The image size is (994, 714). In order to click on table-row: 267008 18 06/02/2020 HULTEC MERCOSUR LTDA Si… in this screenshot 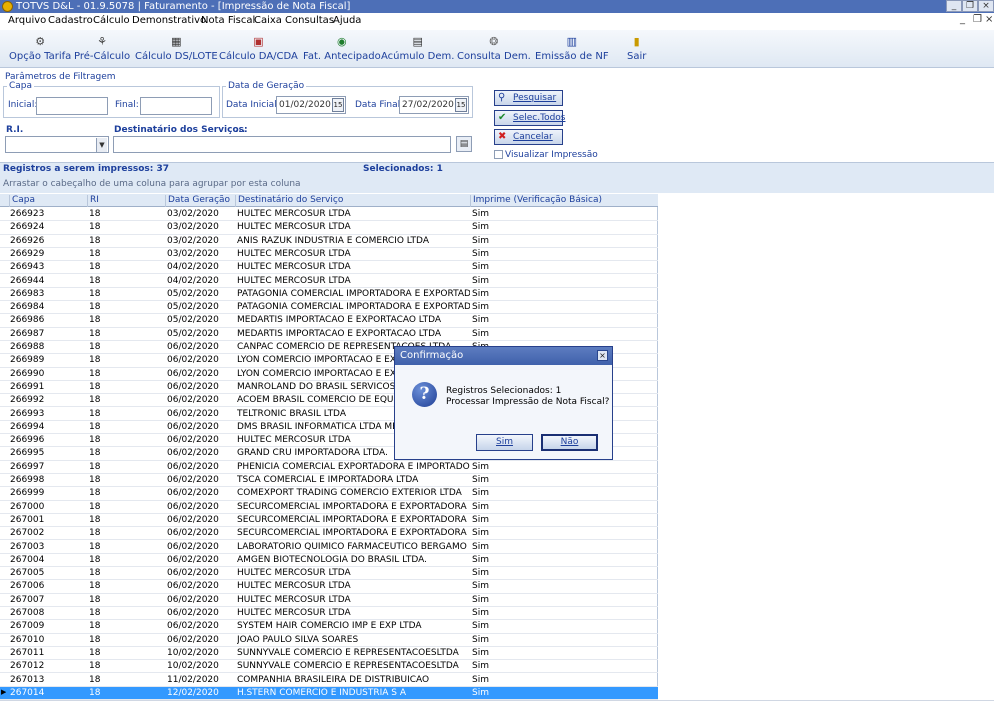, I will do `click(329, 614)`.